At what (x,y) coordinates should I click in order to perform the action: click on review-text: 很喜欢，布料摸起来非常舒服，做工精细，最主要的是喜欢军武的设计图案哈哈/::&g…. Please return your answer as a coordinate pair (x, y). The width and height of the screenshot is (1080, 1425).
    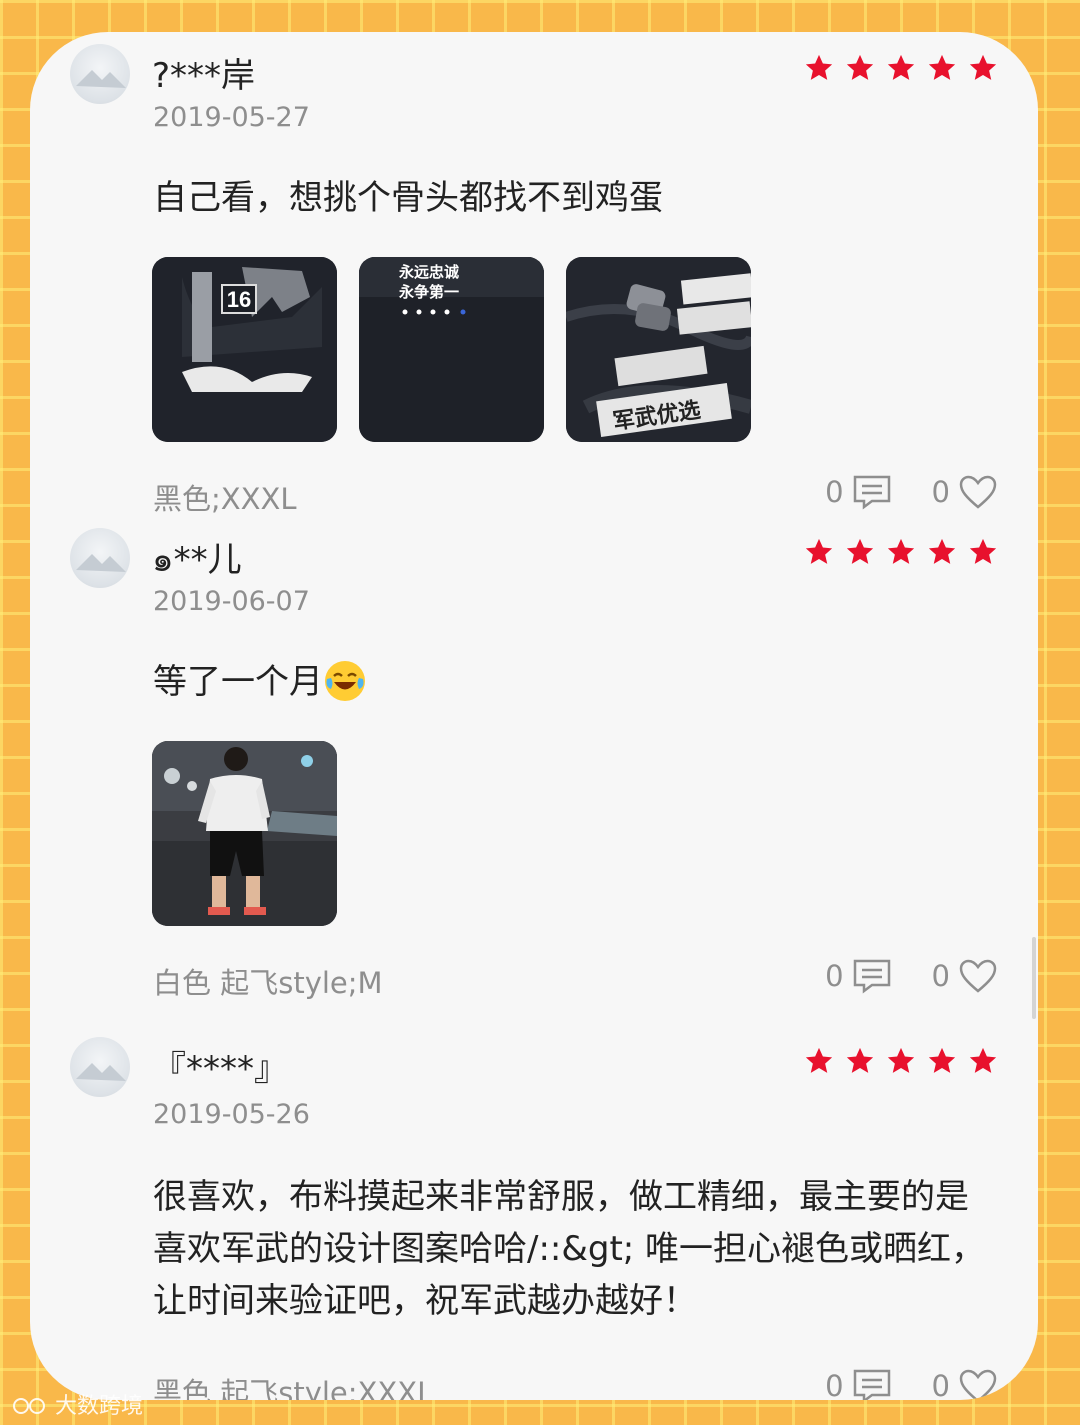
    Looking at the image, I should click on (569, 1249).